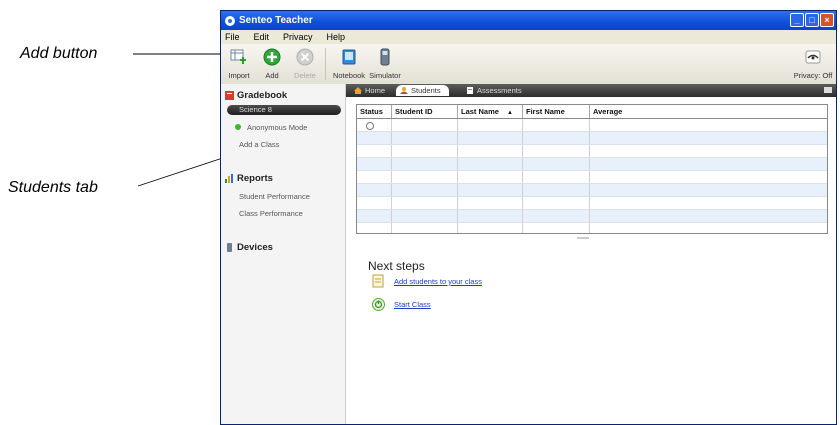  Describe the element at coordinates (797, 20) in the screenshot. I see `minimize-icon: _` at that location.